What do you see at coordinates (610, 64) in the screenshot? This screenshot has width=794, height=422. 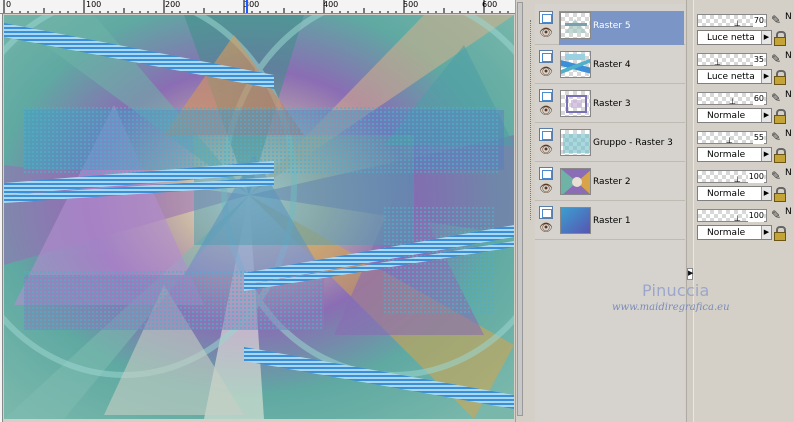 I see `layer-row-raster-4: 👁 Raster 4` at bounding box center [610, 64].